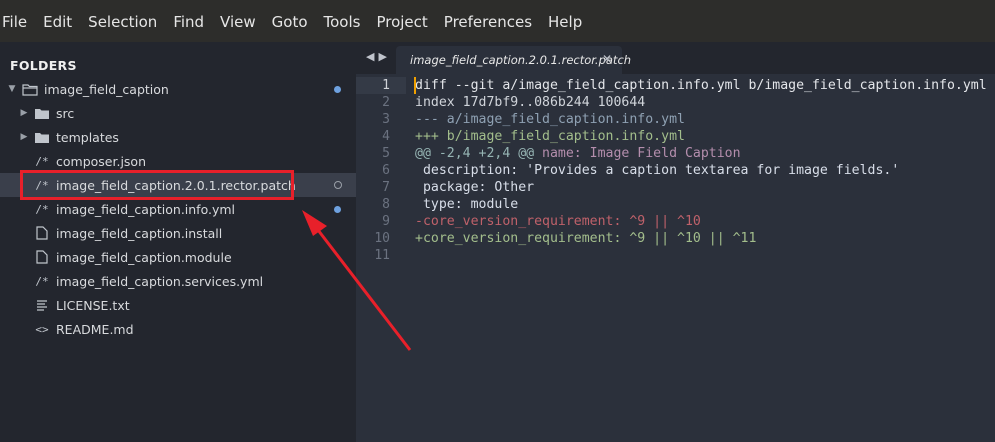 This screenshot has height=442, width=995. I want to click on menu-project: Project, so click(401, 21).